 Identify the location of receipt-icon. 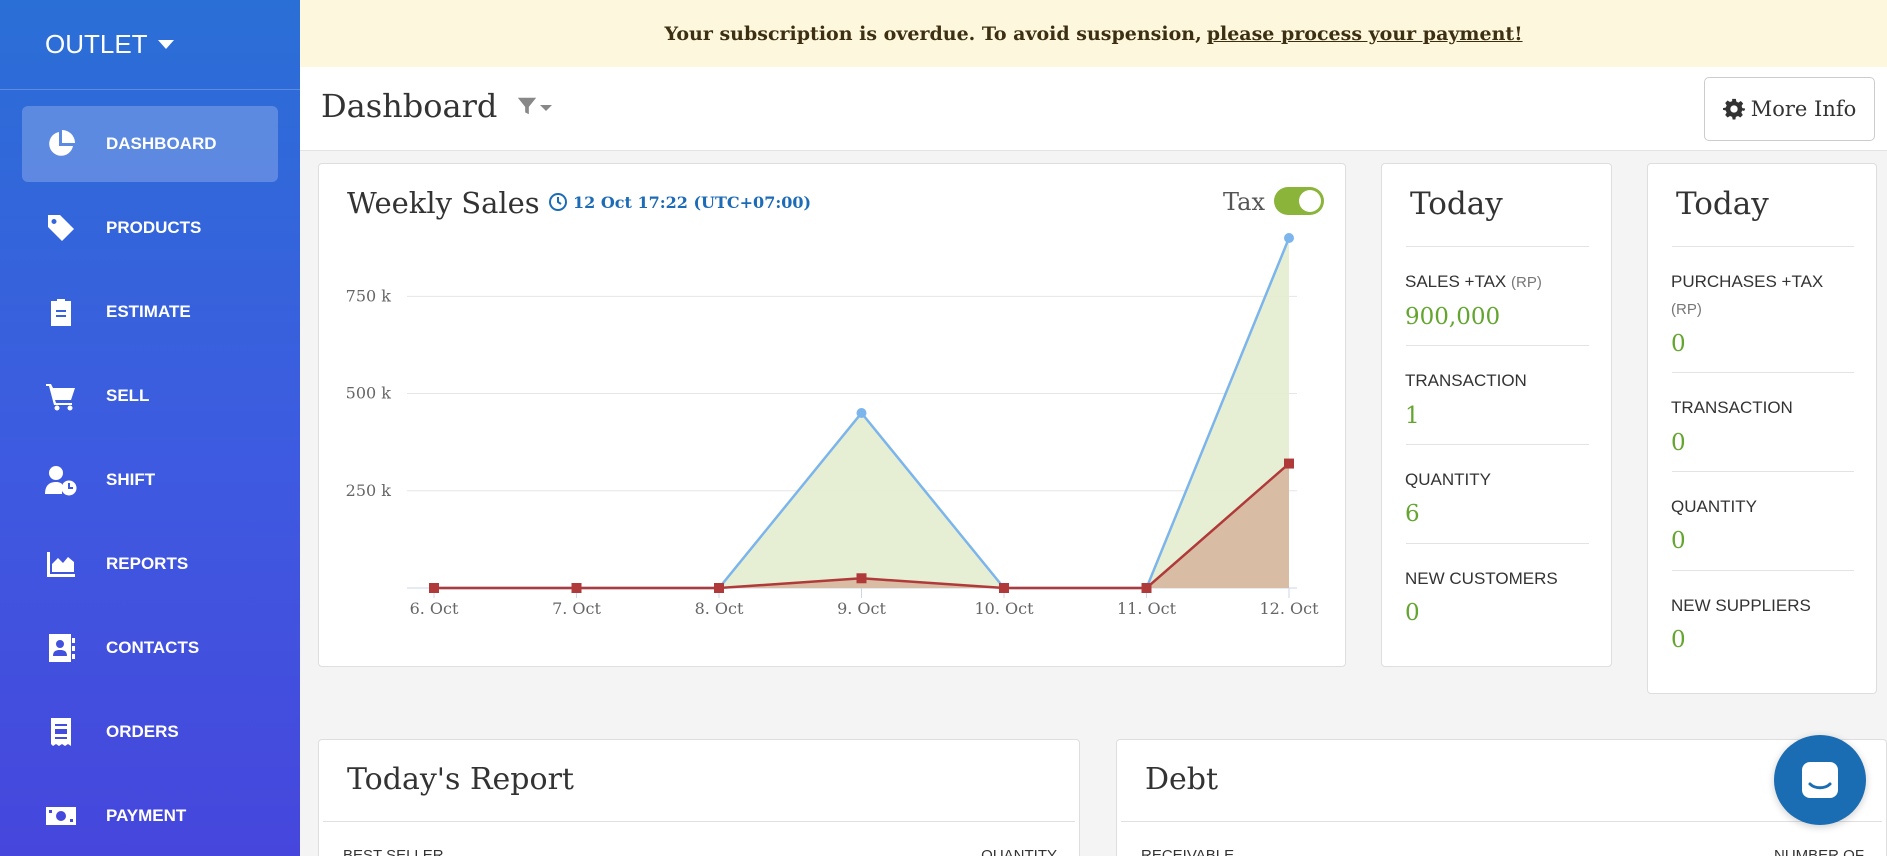
(61, 732).